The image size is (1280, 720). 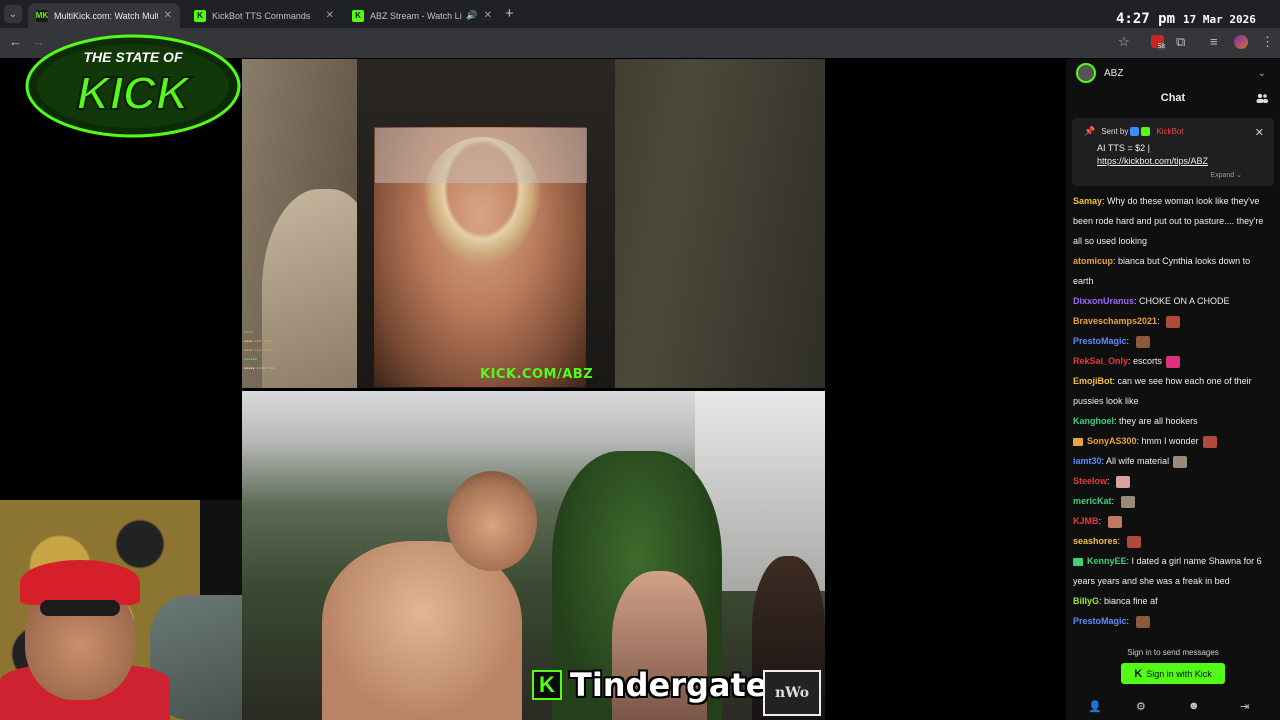 What do you see at coordinates (132, 57) in the screenshot?
I see `logo-top-text: THE STATE OF` at bounding box center [132, 57].